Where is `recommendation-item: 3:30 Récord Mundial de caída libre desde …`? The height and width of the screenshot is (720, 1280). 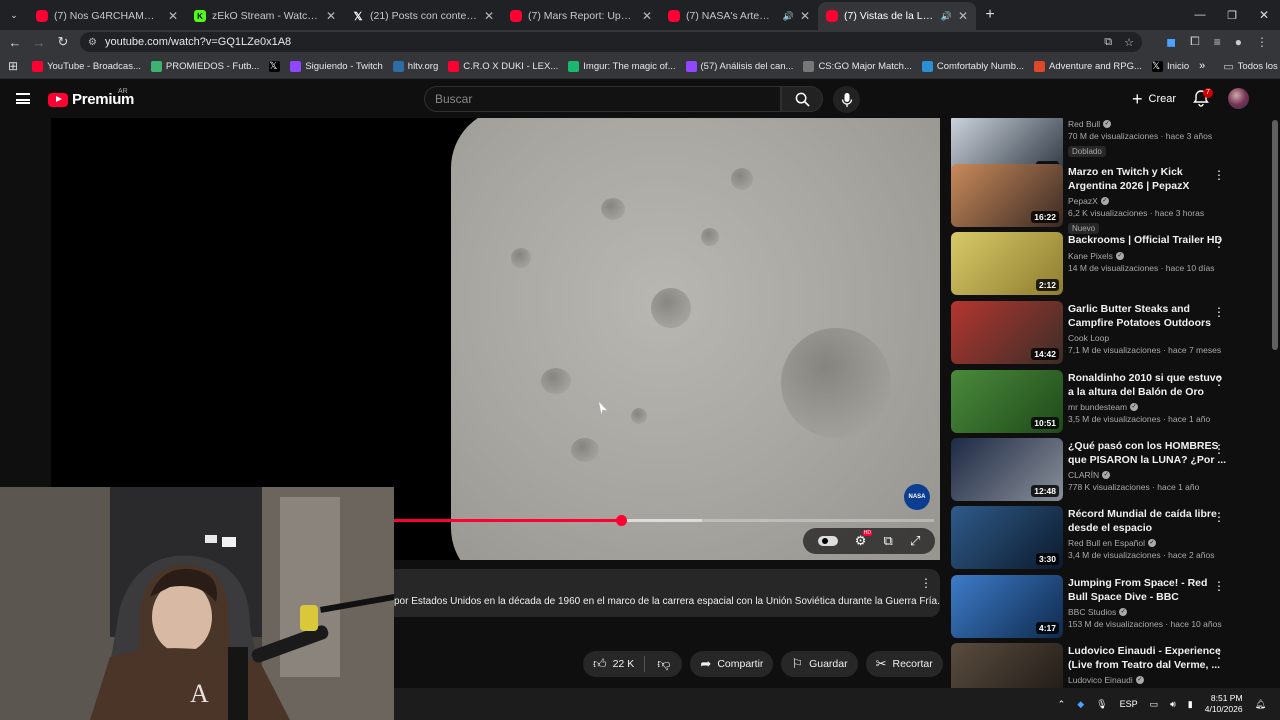
recommendation-item: 3:30 Récord Mundial de caída libre desde … is located at coordinates (1101, 538).